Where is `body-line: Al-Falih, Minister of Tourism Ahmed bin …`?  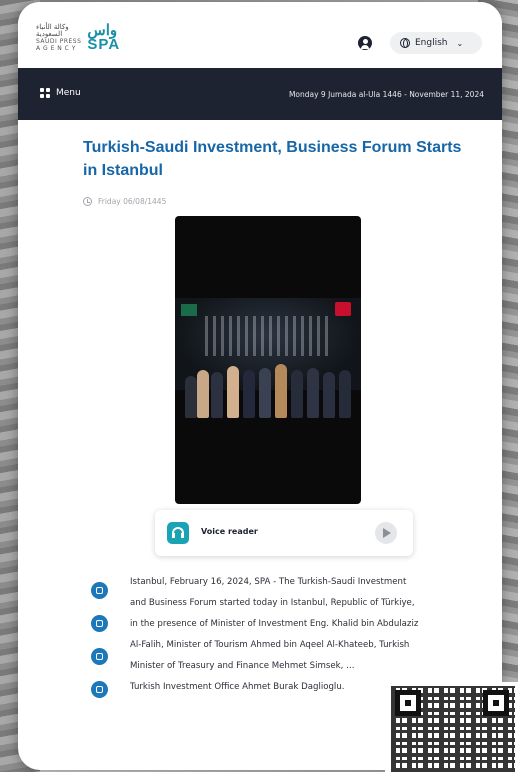
body-line: Al-Falih, Minister of Tourism Ahmed bin … is located at coordinates (270, 645).